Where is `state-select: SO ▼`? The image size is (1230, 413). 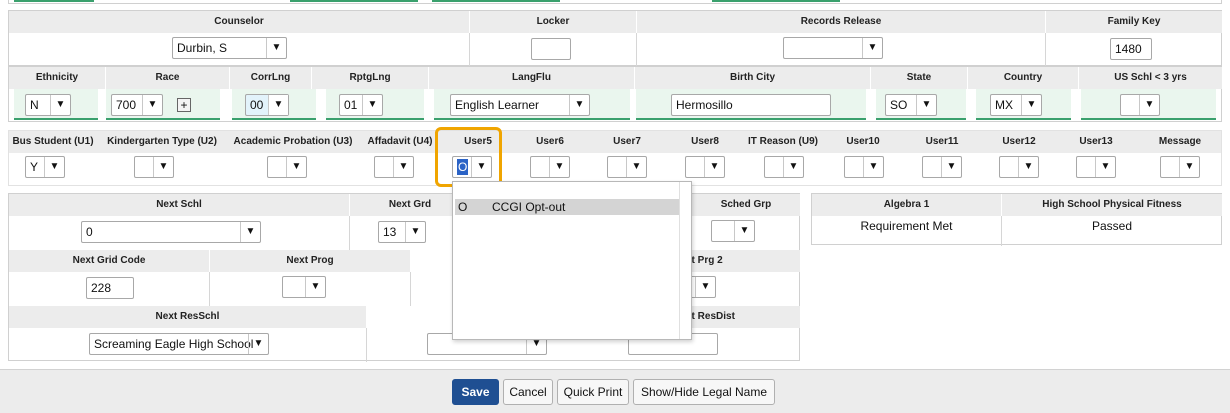
state-select: SO ▼ is located at coordinates (911, 105).